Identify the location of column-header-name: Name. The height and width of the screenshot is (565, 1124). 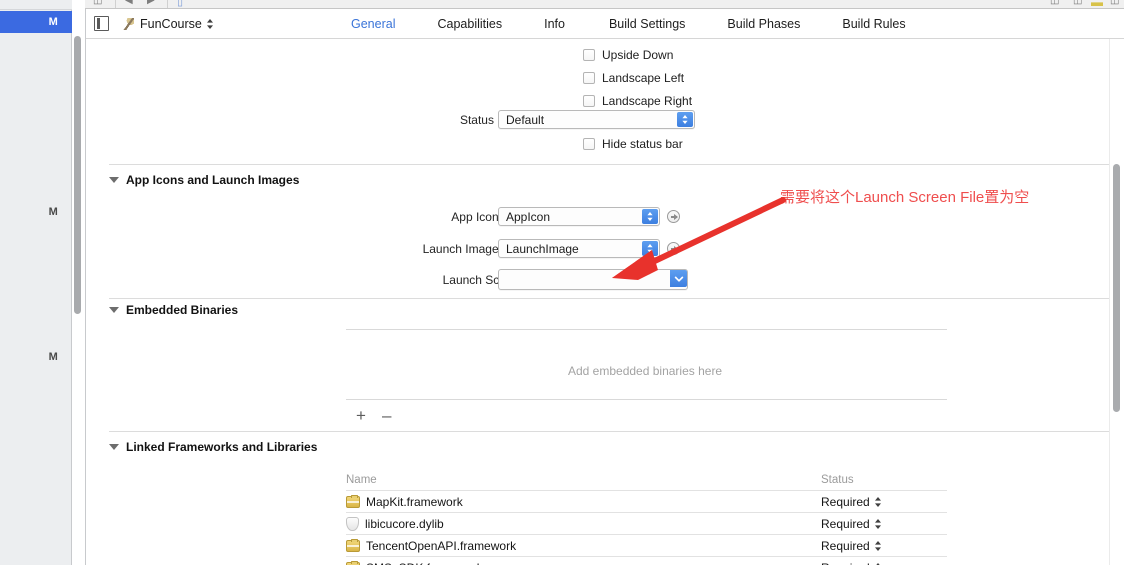
(361, 480).